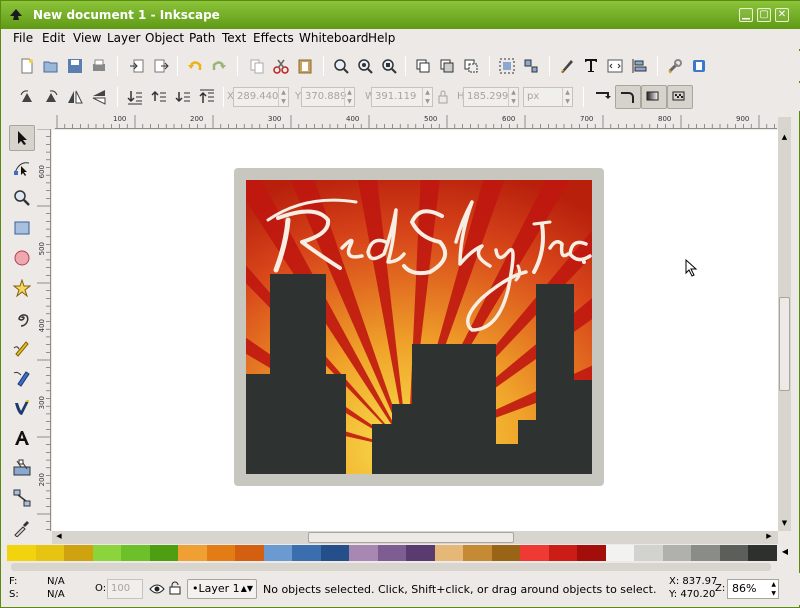 This screenshot has width=800, height=608. What do you see at coordinates (654, 97) in the screenshot?
I see `move-gradients-toggle` at bounding box center [654, 97].